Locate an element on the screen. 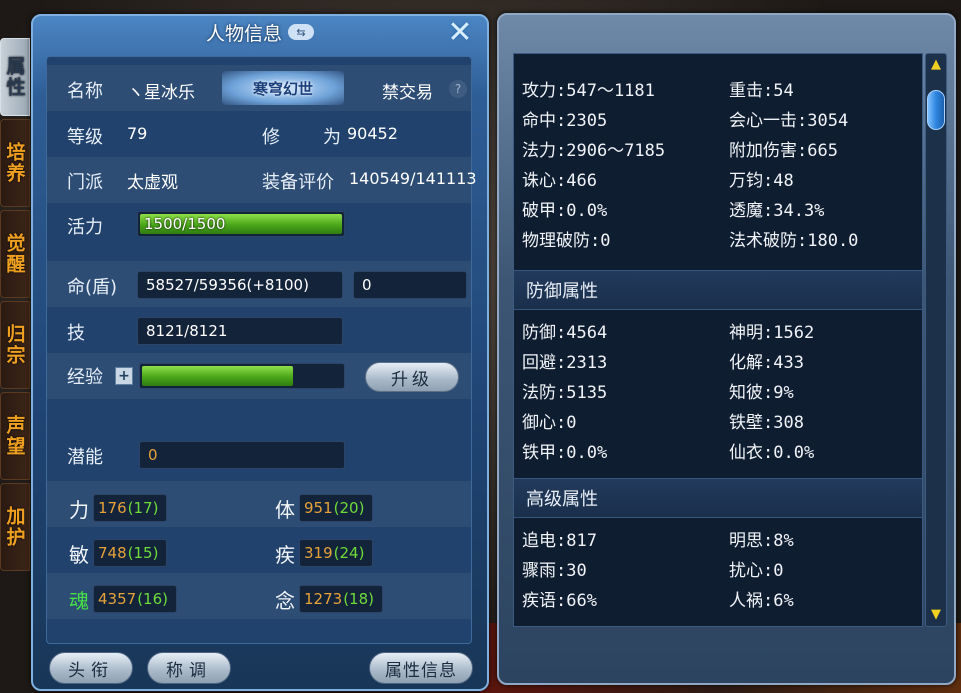 The image size is (961, 693). stat-soul-value: 4357 (16) is located at coordinates (135, 599).